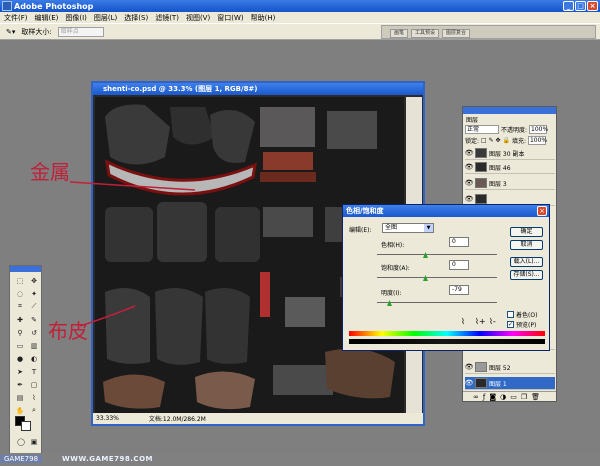  Describe the element at coordinates (198, 18) in the screenshot. I see `menu-view: 视图(V)` at that location.